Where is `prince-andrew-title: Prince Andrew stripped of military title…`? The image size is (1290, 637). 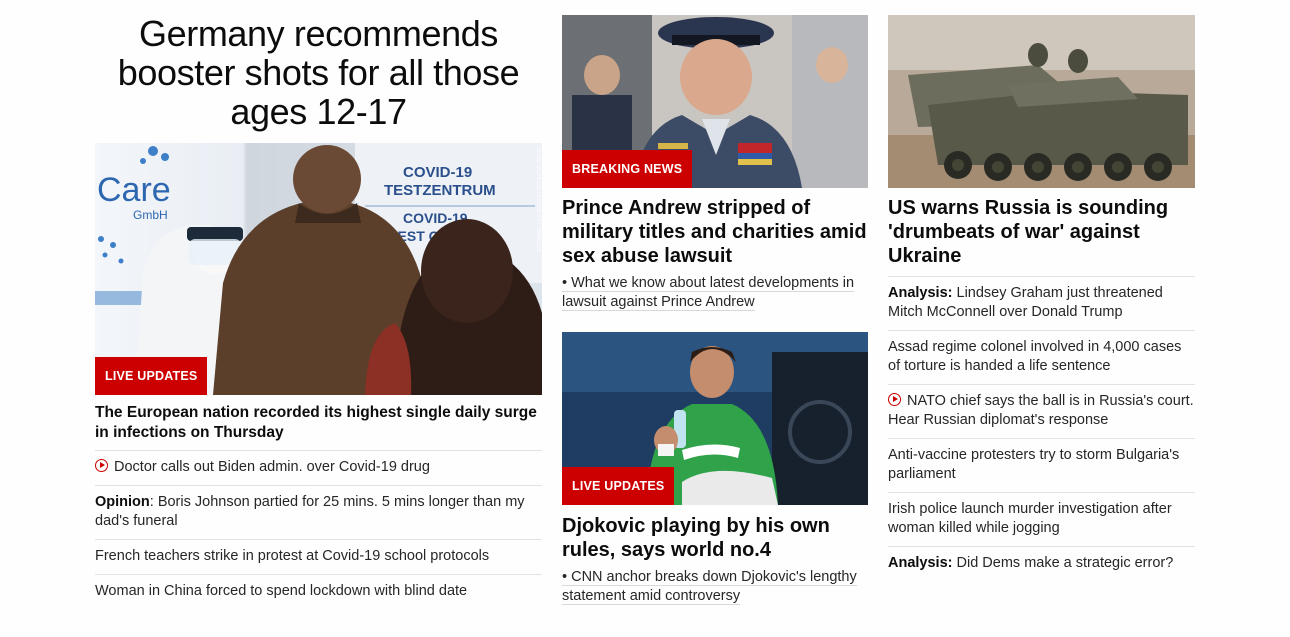 prince-andrew-title: Prince Andrew stripped of military title… is located at coordinates (715, 232).